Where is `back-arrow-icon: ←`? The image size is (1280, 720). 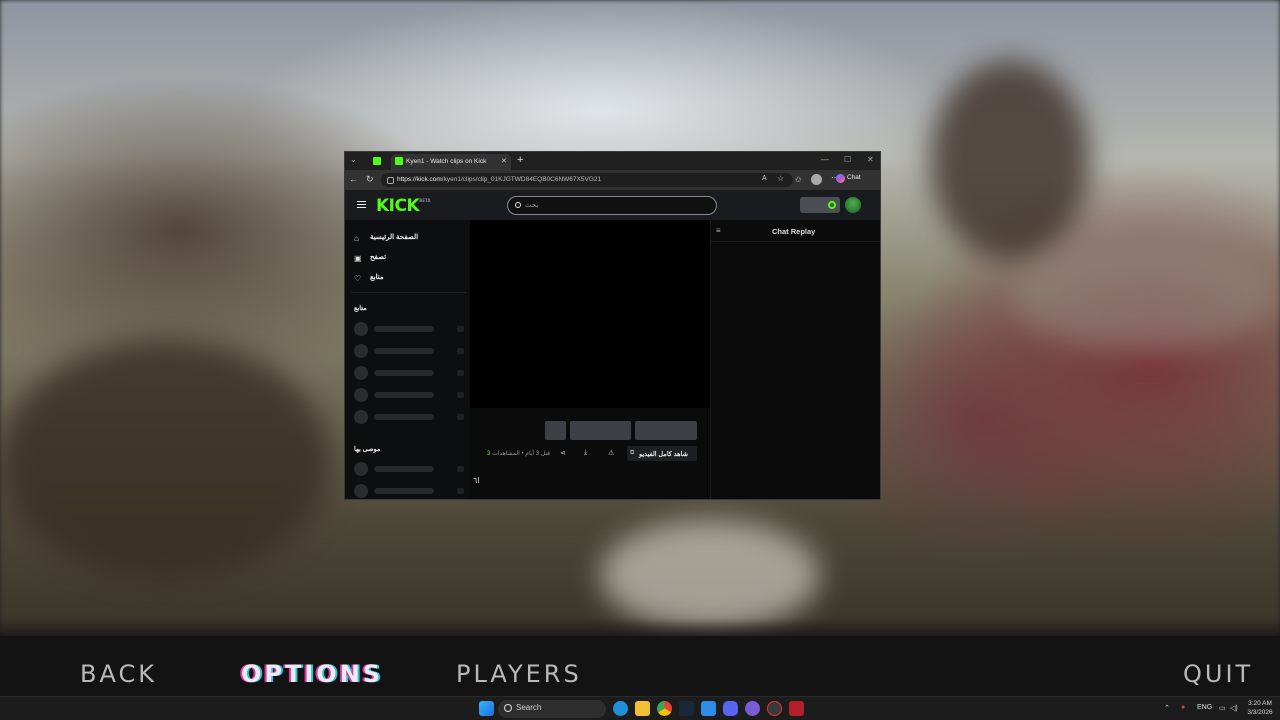 back-arrow-icon: ← is located at coordinates (353, 179).